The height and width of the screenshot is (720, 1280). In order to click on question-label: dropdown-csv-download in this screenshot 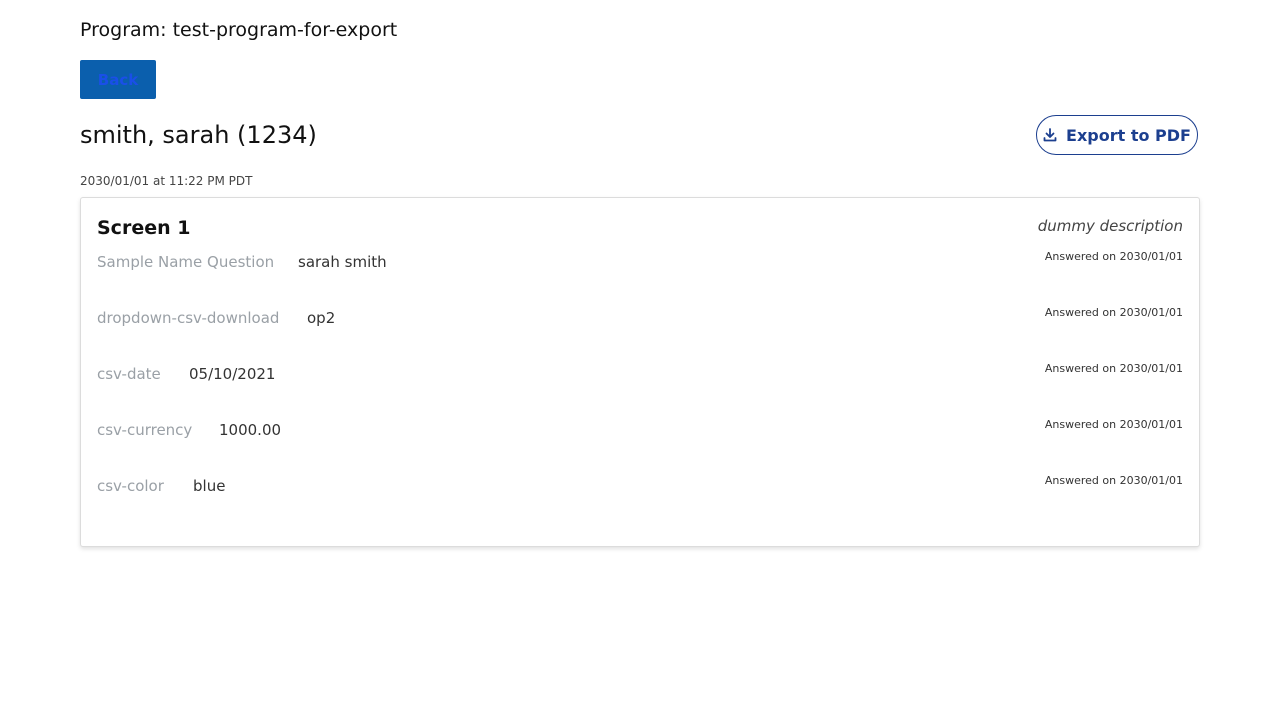, I will do `click(188, 318)`.